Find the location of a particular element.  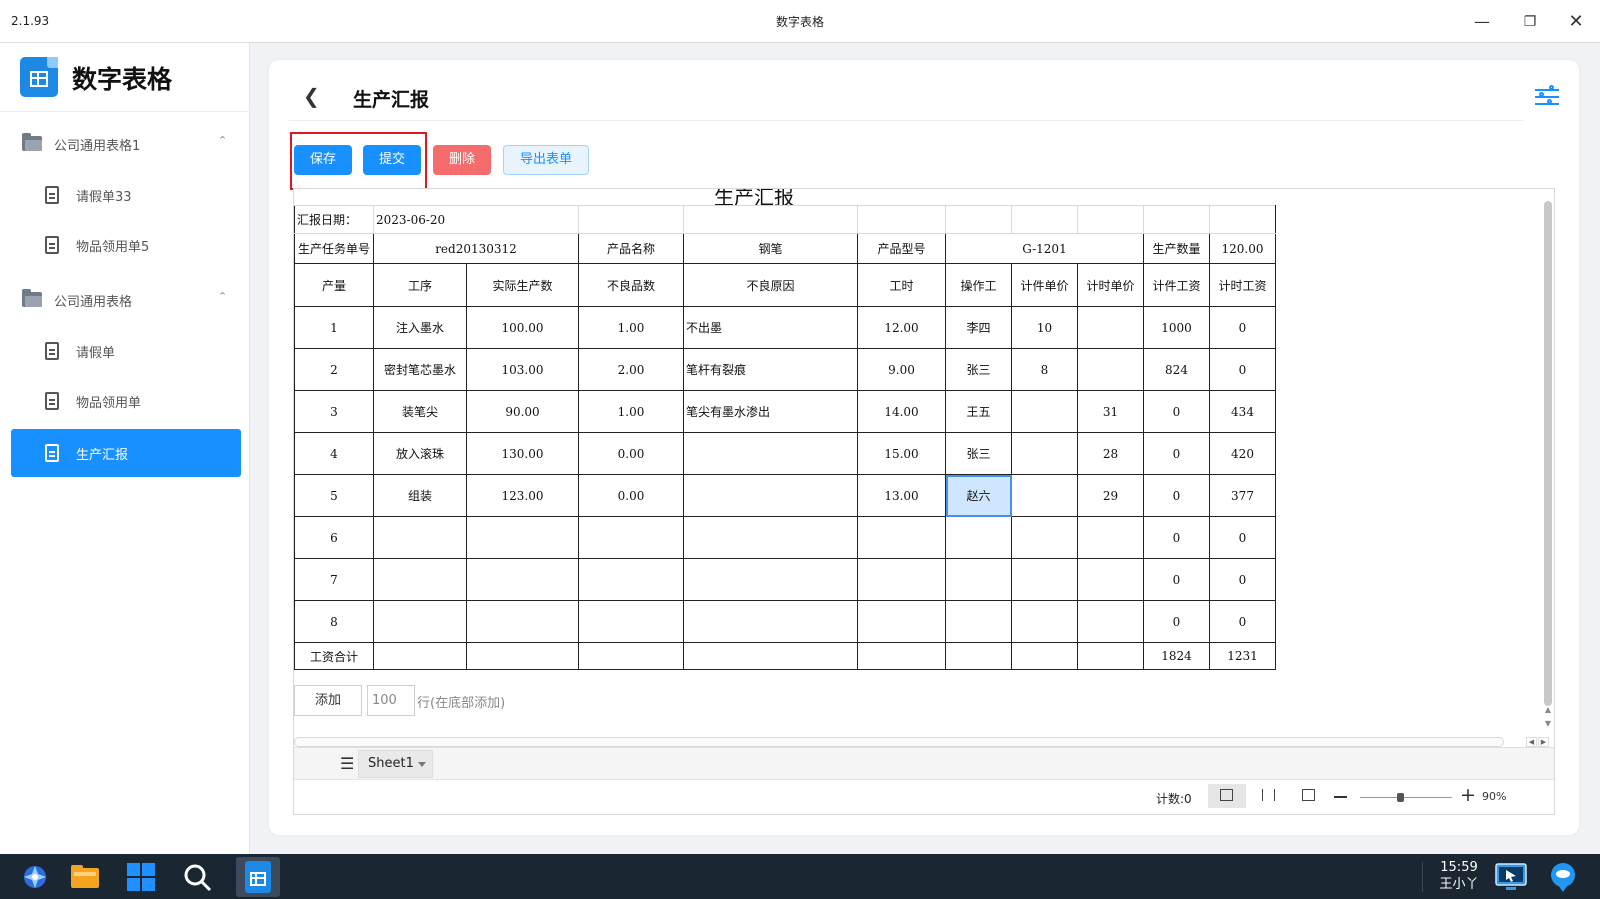

windows-icon is located at coordinates (141, 877).